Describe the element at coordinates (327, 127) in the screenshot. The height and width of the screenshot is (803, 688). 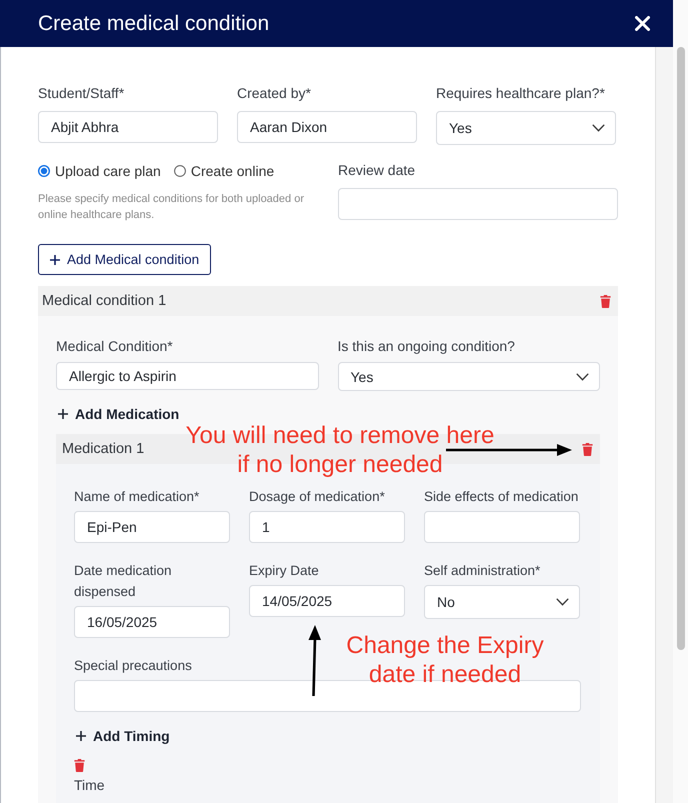
I see `text-field: Aaran Dixon` at that location.